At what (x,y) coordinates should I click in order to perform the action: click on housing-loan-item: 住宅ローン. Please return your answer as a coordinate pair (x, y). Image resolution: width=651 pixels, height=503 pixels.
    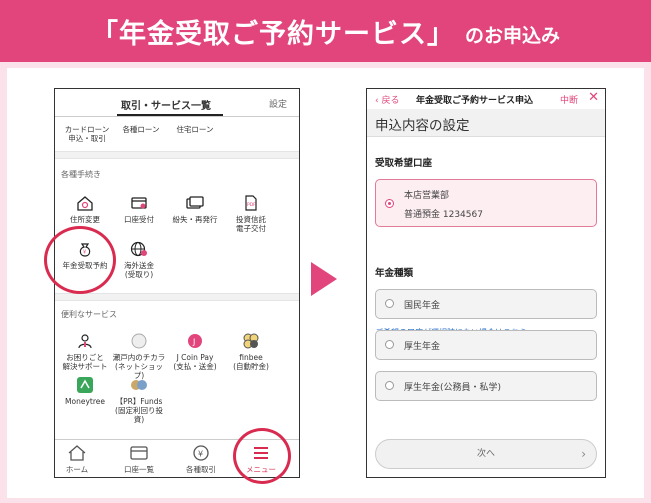
    Looking at the image, I should click on (195, 129).